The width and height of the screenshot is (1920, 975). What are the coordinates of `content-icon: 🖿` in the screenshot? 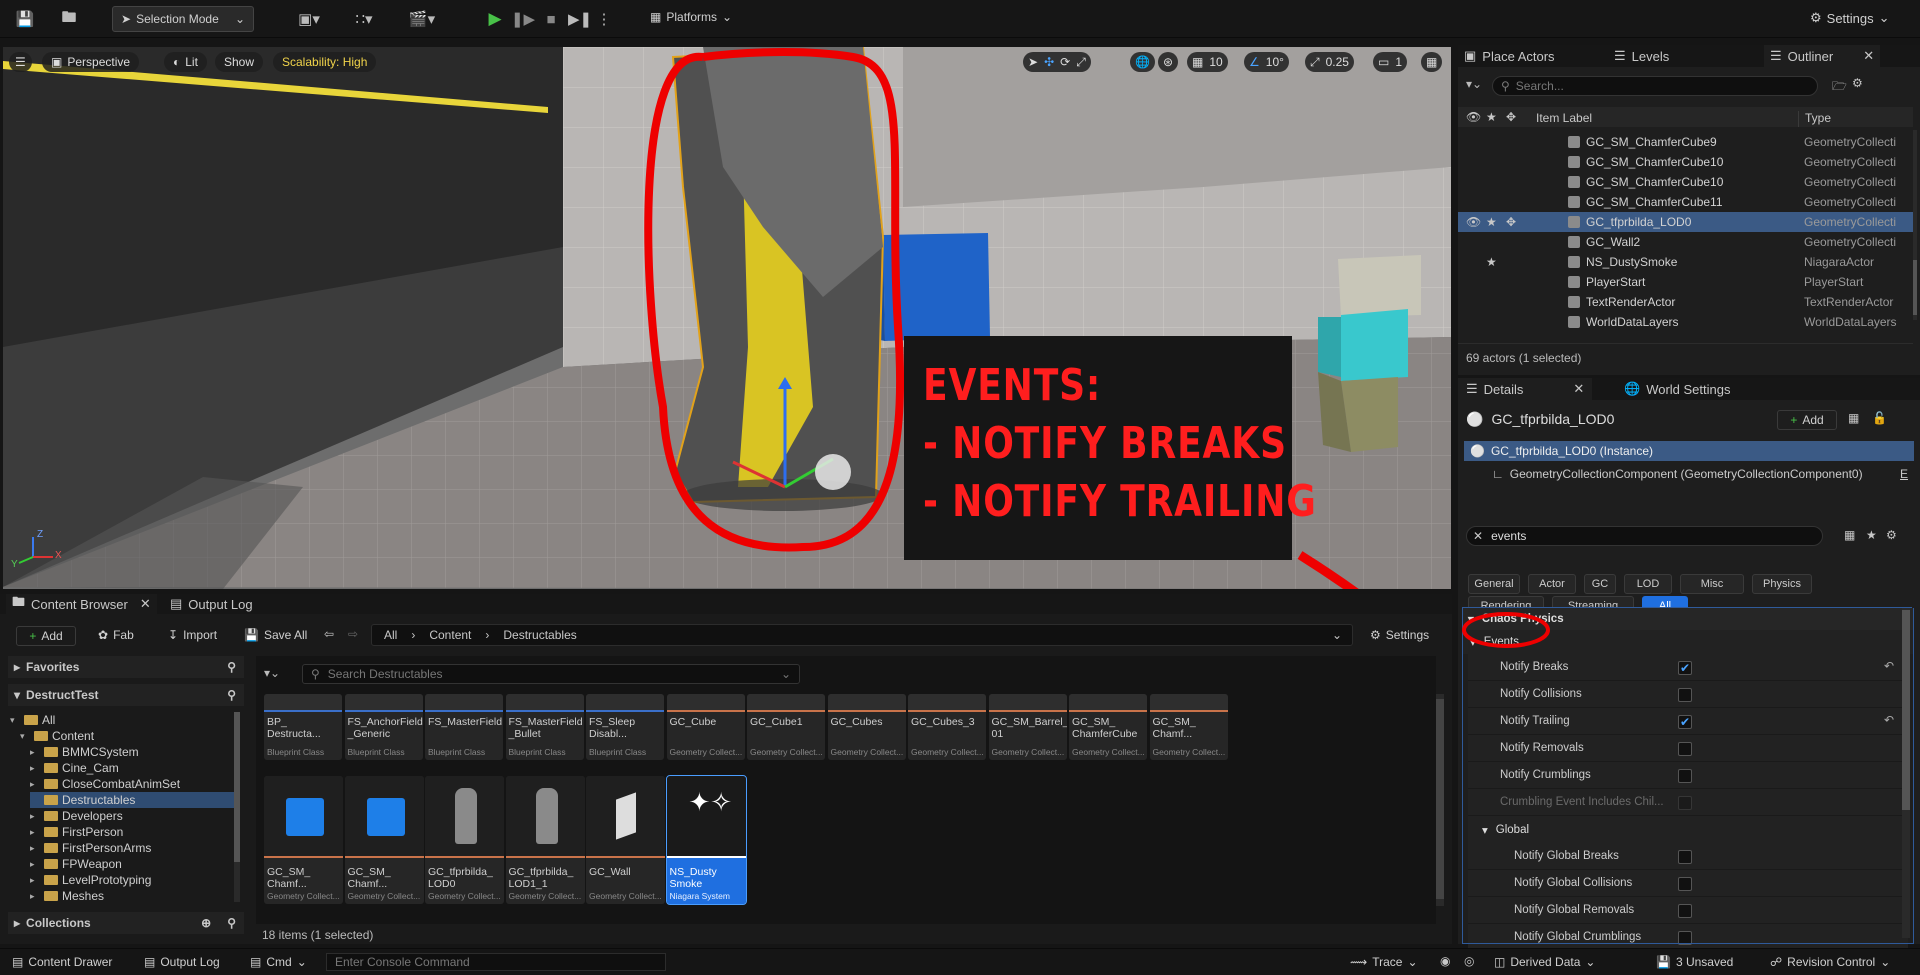 It's located at (69, 19).